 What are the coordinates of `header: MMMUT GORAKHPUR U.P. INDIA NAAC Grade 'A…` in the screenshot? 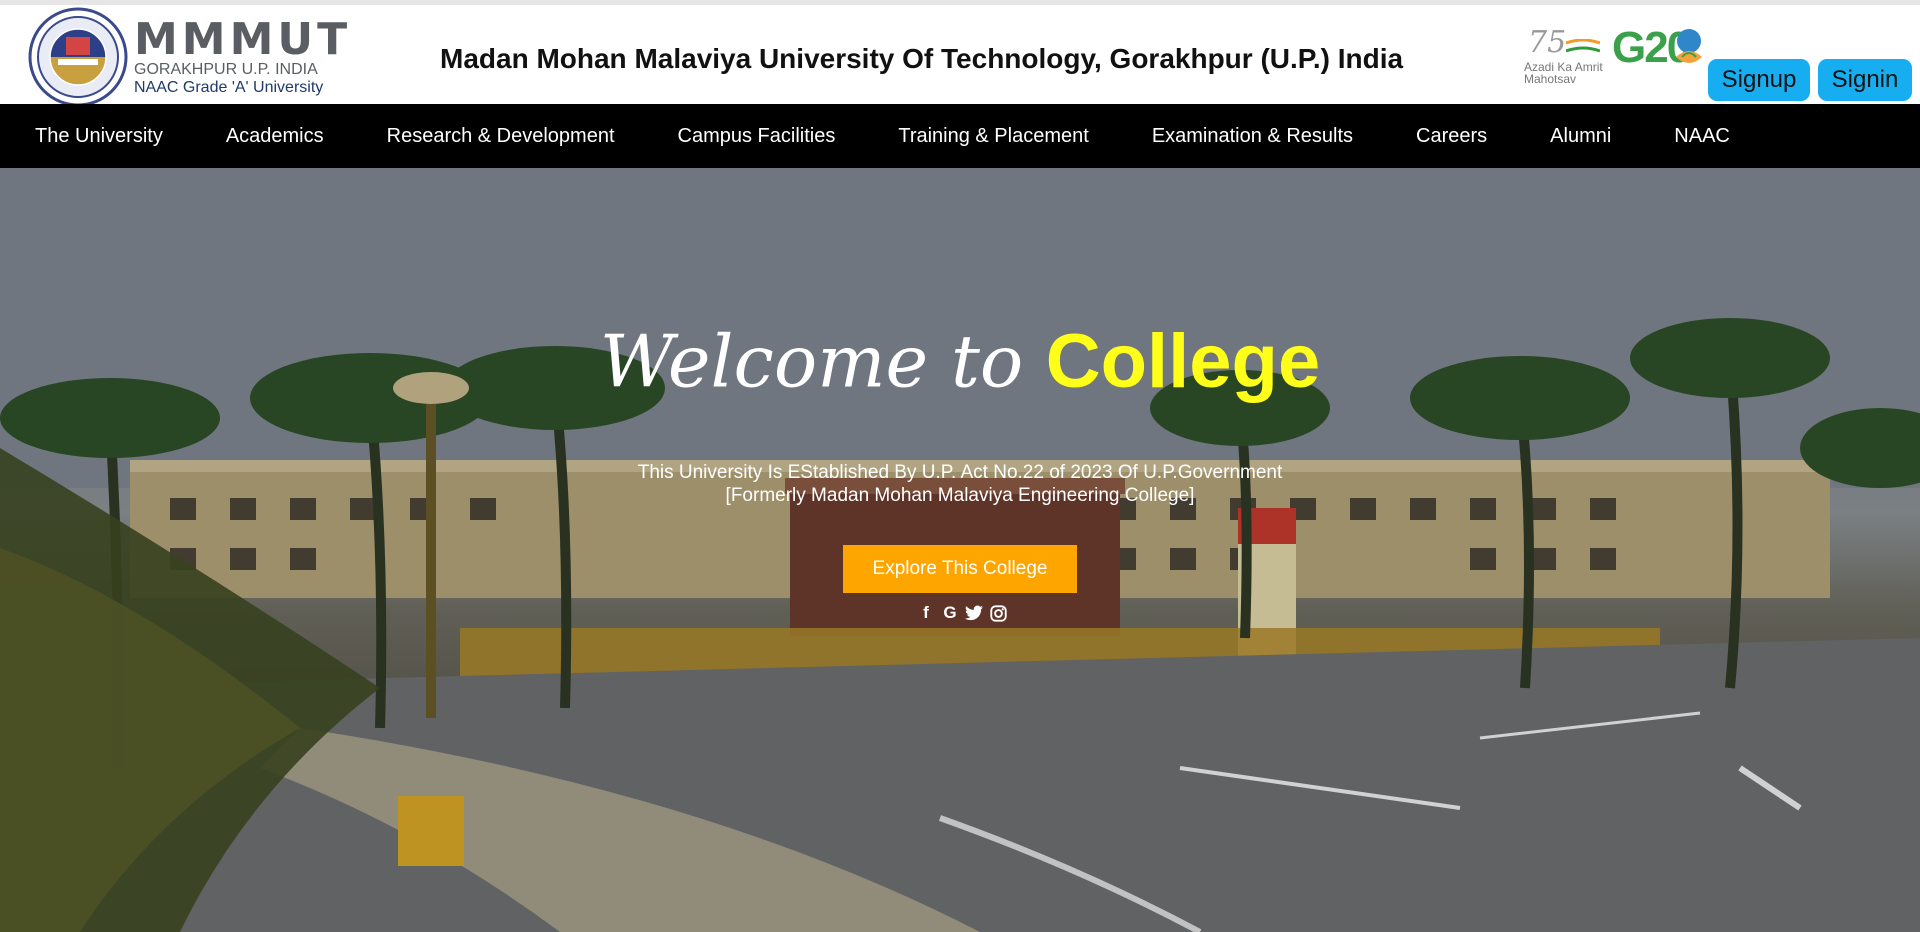 It's located at (960, 53).